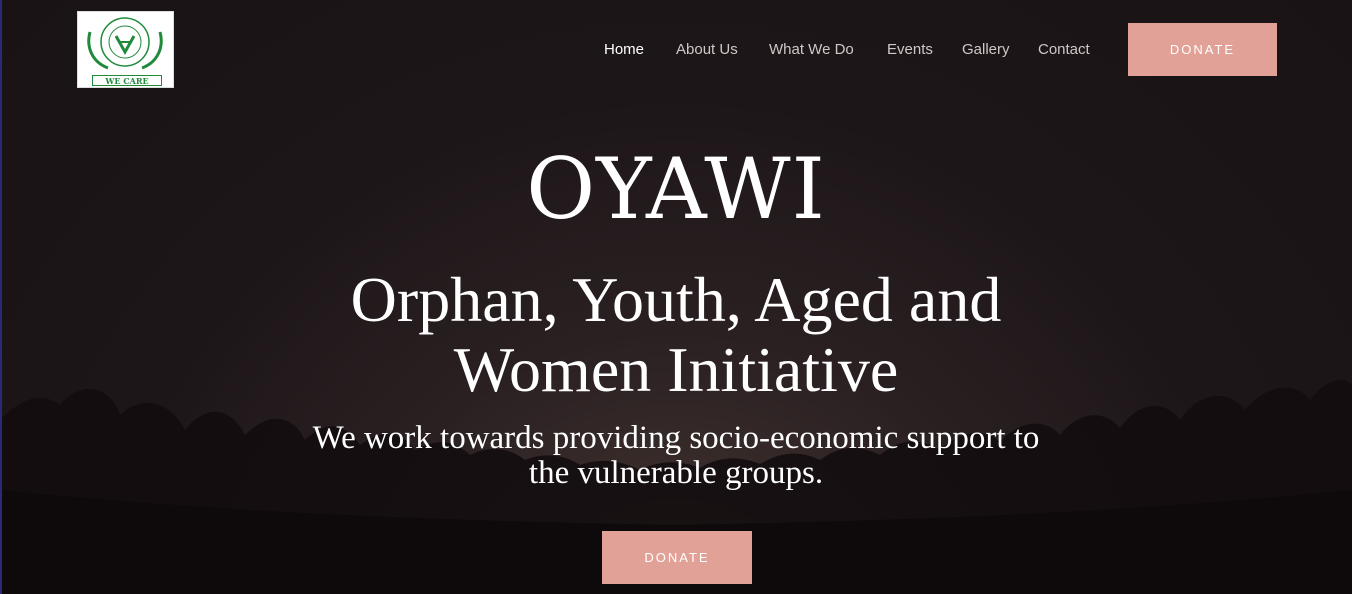 Image resolution: width=1352 pixels, height=594 pixels. I want to click on site-logo: WE CARE, so click(125, 49).